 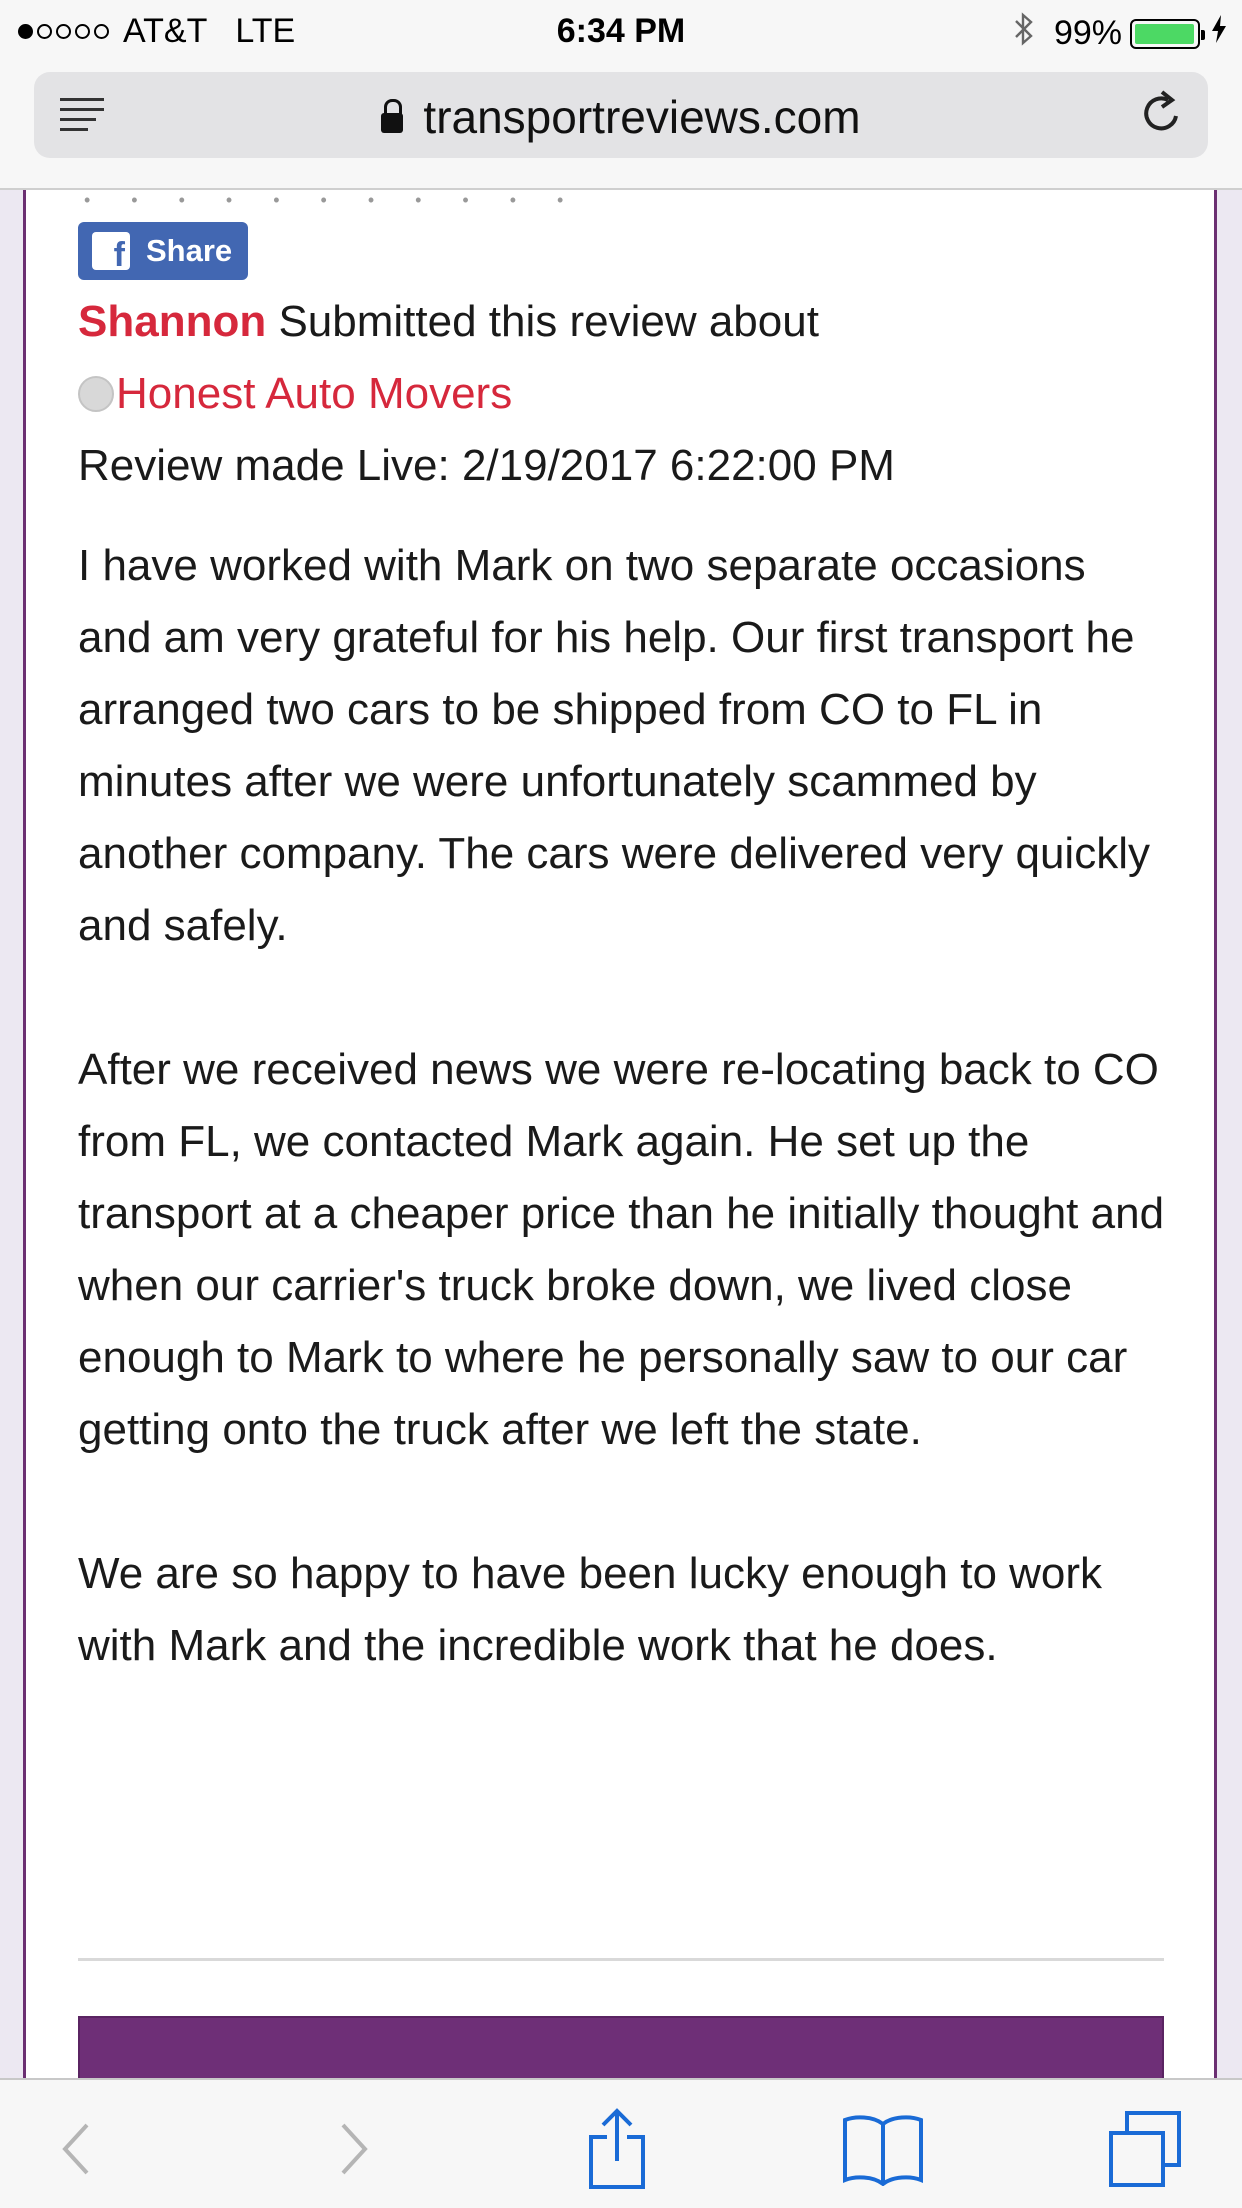 What do you see at coordinates (1228, 1134) in the screenshot?
I see `frame-right-border` at bounding box center [1228, 1134].